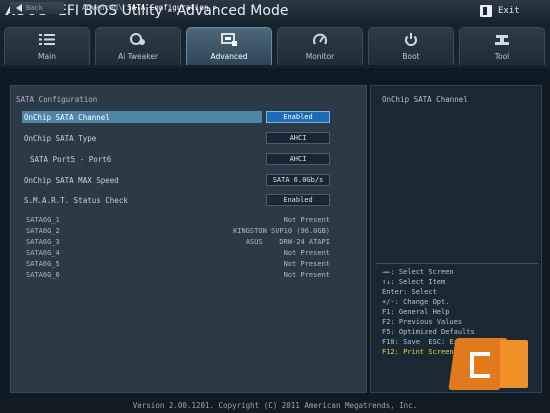 Image resolution: width=550 pixels, height=413 pixels. I want to click on tab-label: Tool, so click(502, 56).